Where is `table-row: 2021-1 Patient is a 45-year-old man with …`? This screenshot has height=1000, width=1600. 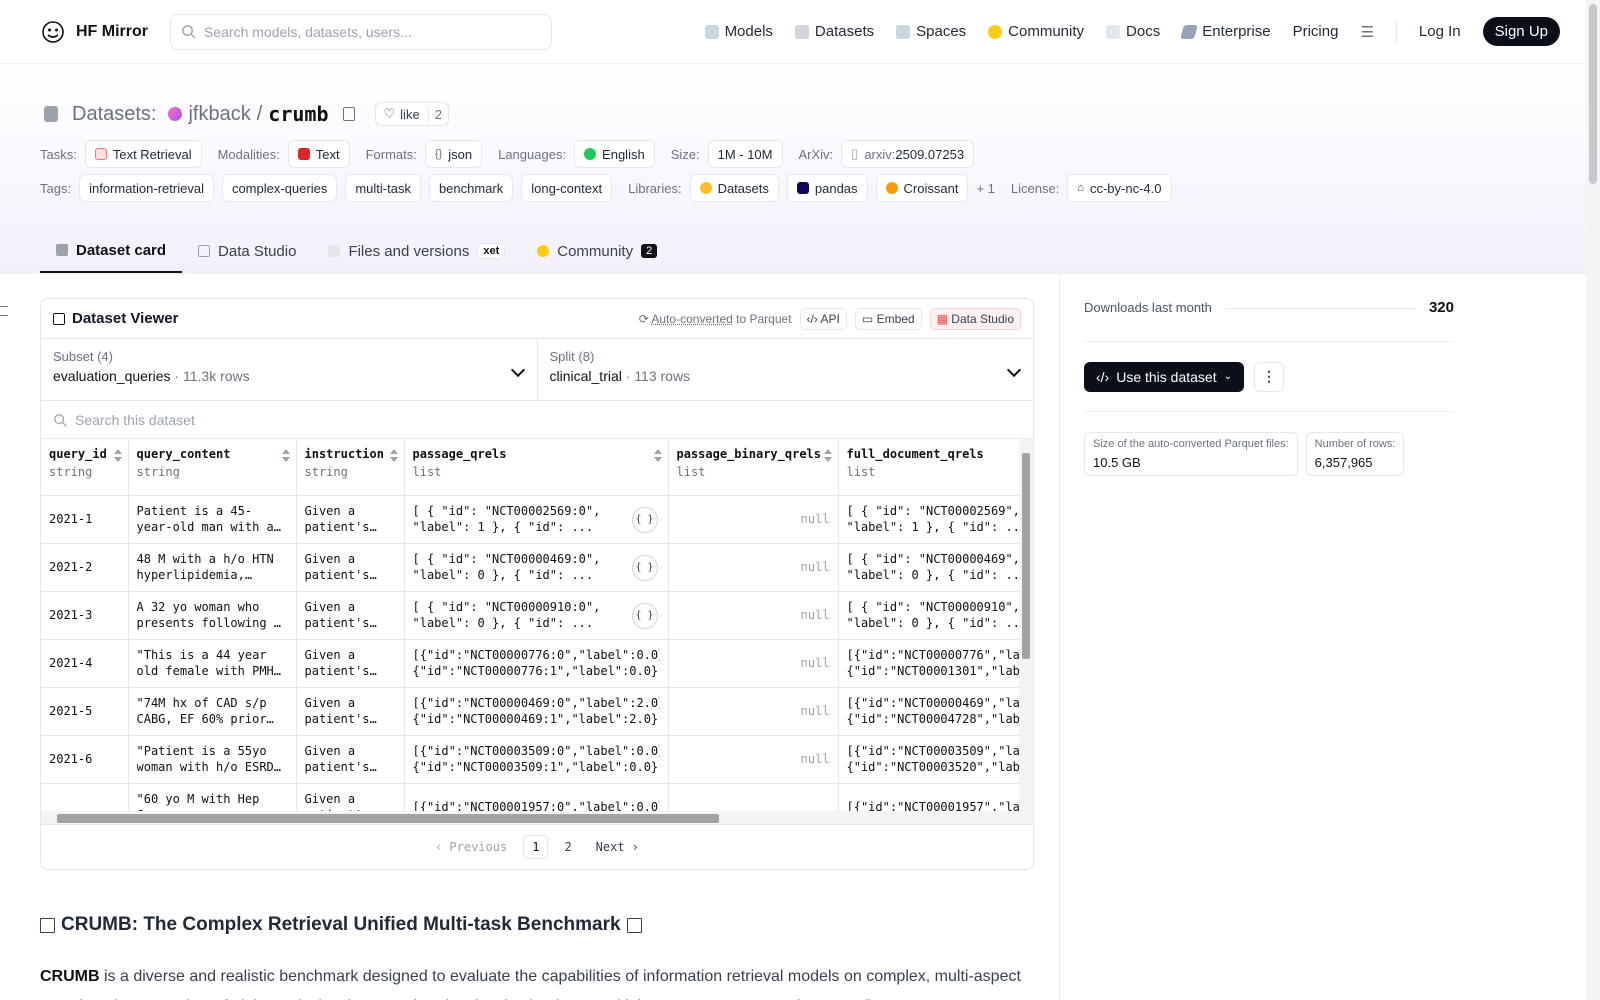 table-row: 2021-1 Patient is a 45-year-old man with … is located at coordinates (537, 519).